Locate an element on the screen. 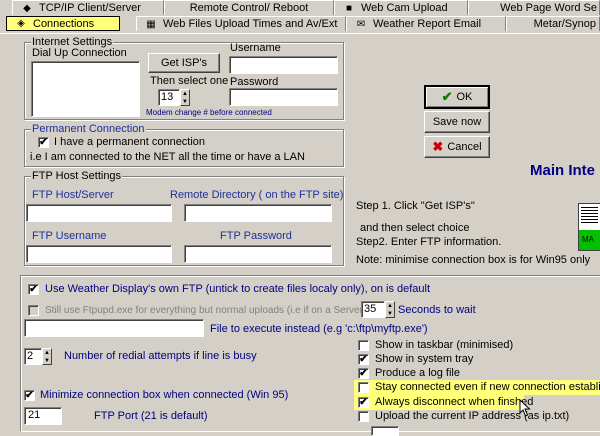 The height and width of the screenshot is (436, 600). remote-directory-label: Remote Directory ( on the FTP site) is located at coordinates (257, 195).